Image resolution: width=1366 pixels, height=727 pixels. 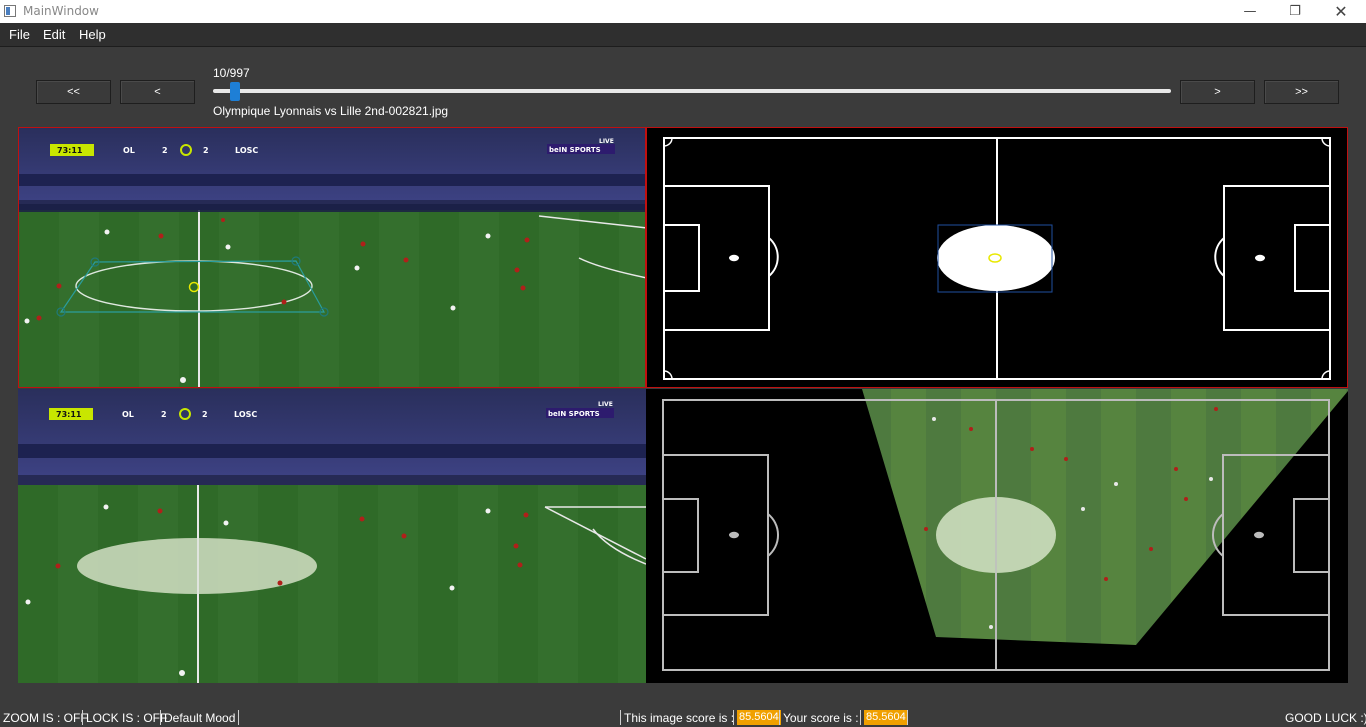 I want to click on lock-status: LOCK IS : OFF, so click(x=127, y=718).